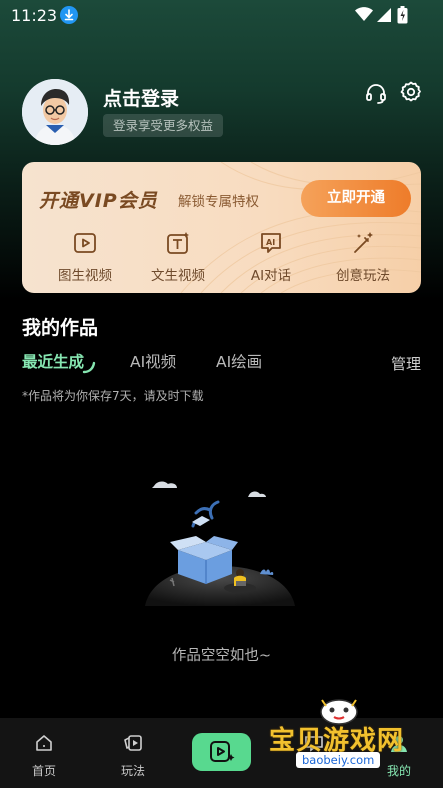  What do you see at coordinates (342, 738) in the screenshot?
I see `watermark: 宝贝游戏网 baobeiy.com` at bounding box center [342, 738].